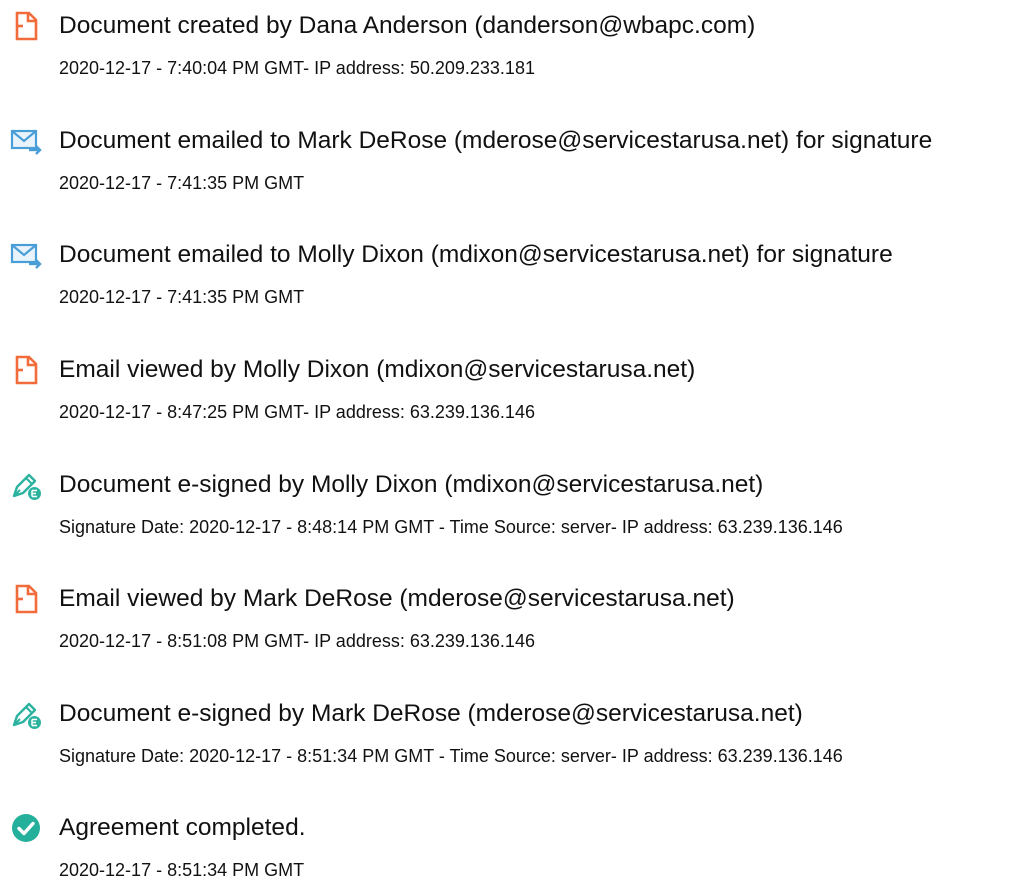  Describe the element at coordinates (182, 870) in the screenshot. I see `event-detail: 2020-12-17 - 8:51:34 PM GMT` at that location.